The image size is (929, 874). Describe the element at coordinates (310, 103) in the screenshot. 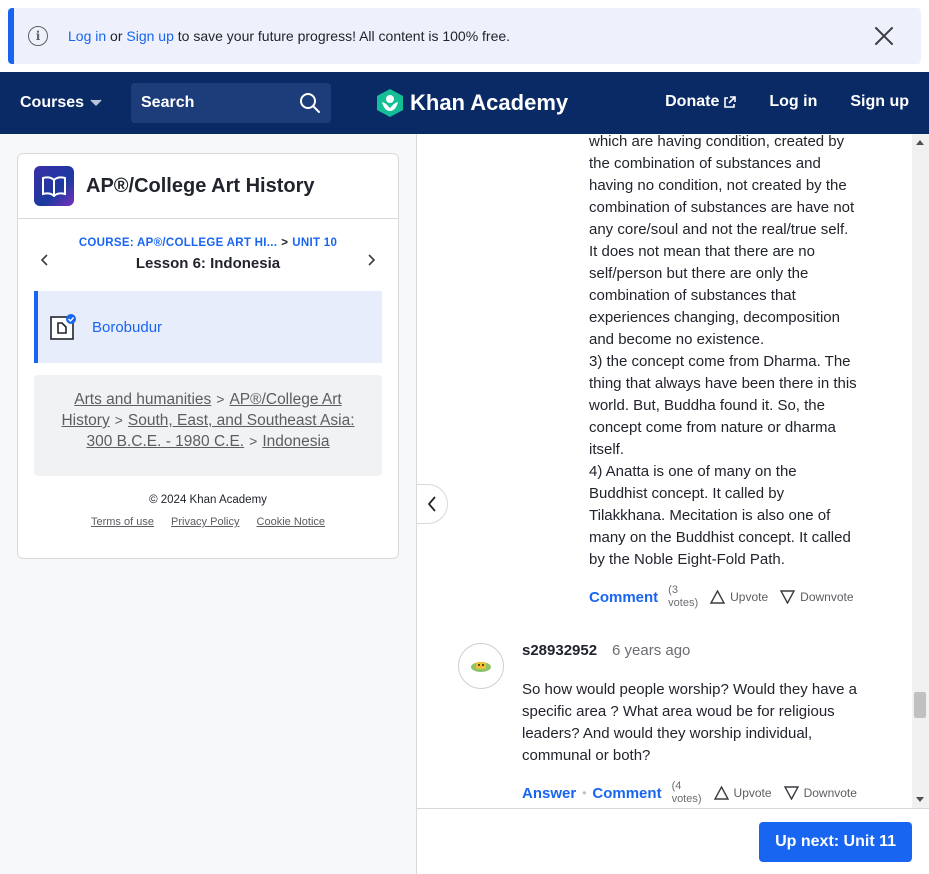

I see `search-icon` at that location.